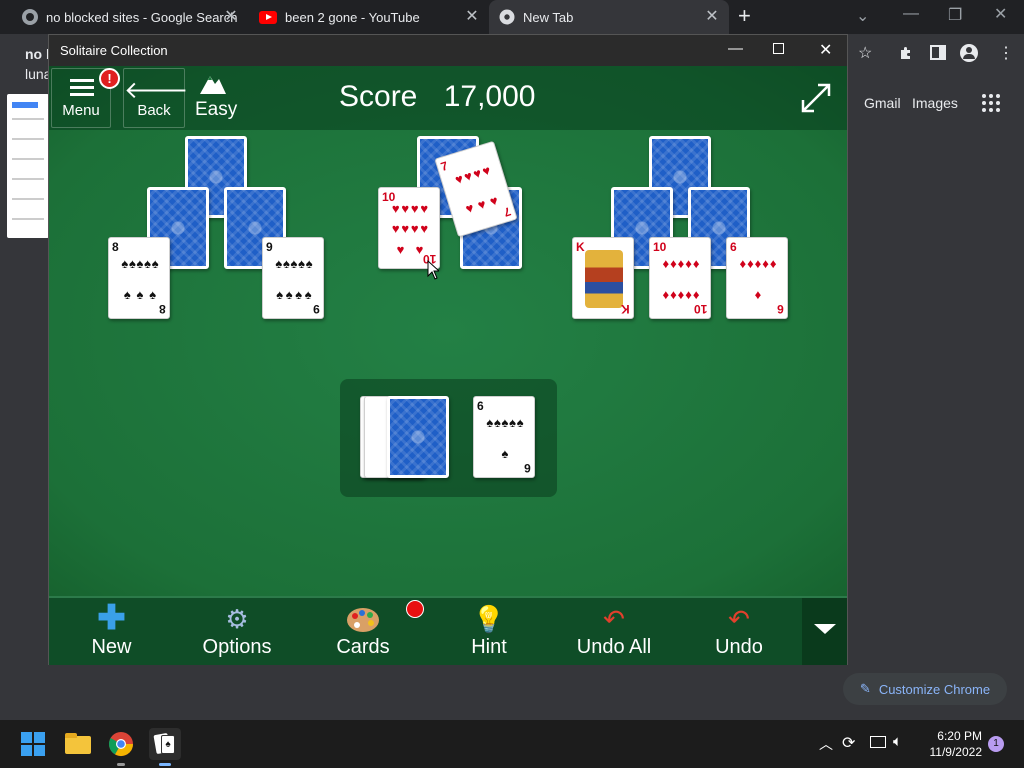 Image resolution: width=1024 pixels, height=768 pixels. I want to click on clock-time: 6:20 PM, so click(959, 736).